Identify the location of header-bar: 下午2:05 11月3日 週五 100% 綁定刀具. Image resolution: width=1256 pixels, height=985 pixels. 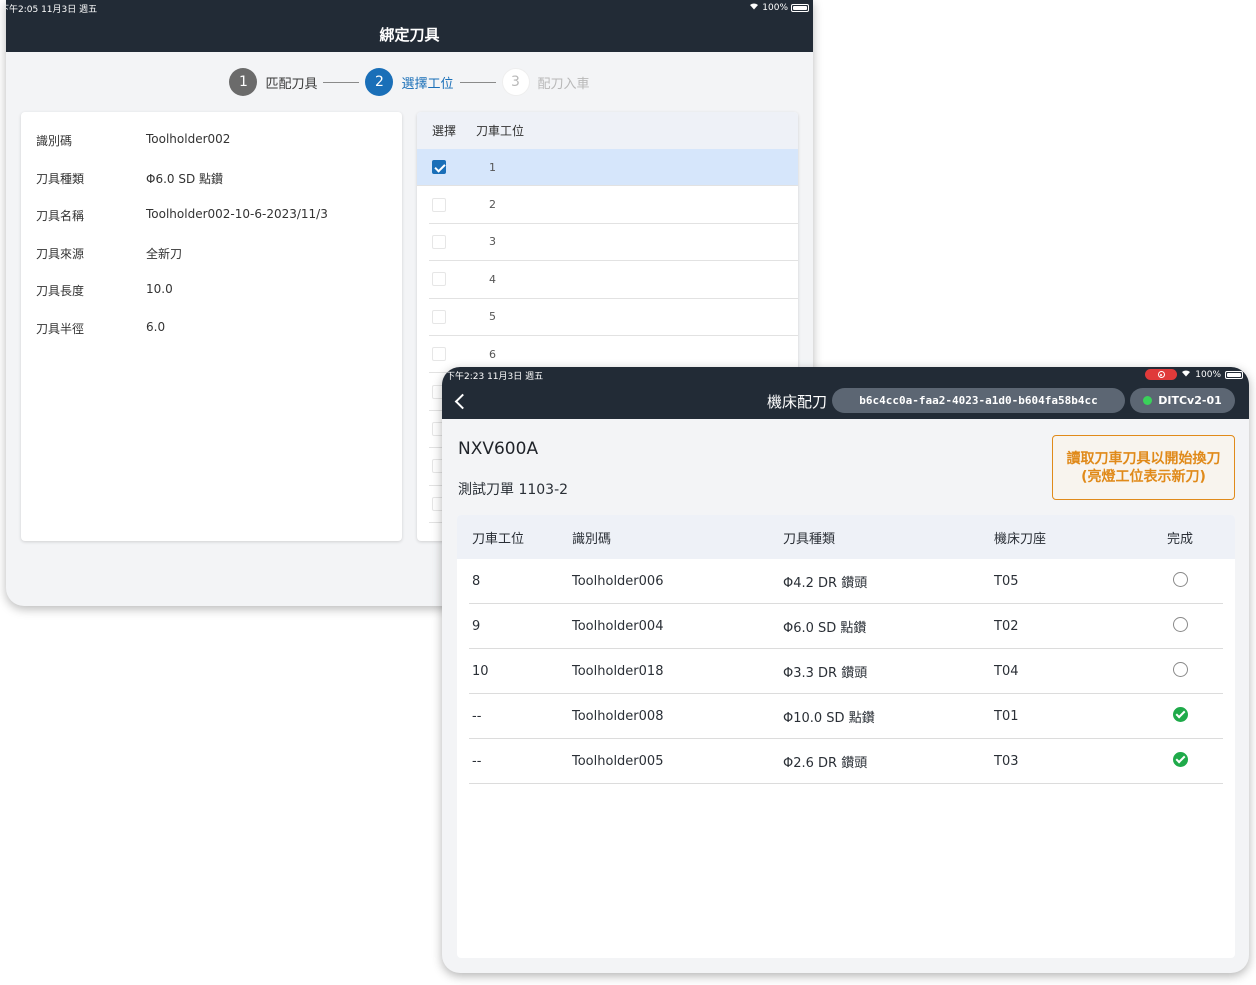
(409, 26).